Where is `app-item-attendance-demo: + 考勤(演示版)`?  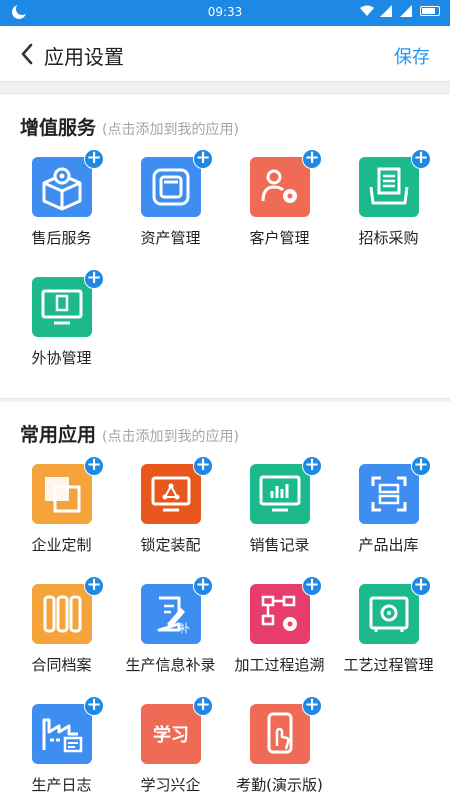
app-item-attendance-demo: + 考勤(演示版) is located at coordinates (279, 751).